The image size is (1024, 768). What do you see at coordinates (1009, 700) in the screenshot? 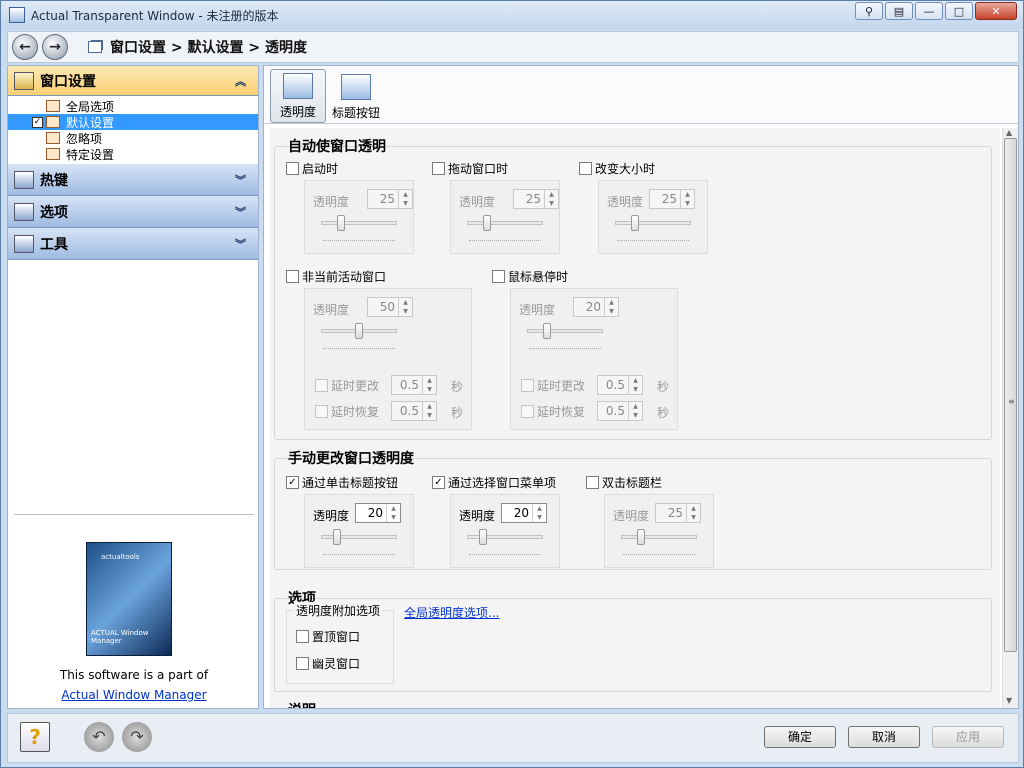
I see `scroll-down-icon: ▼` at bounding box center [1009, 700].